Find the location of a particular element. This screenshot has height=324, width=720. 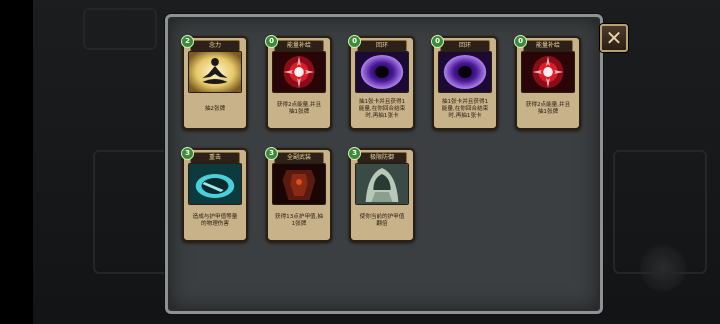

card-description: 使你当前的护甲值翻倍 is located at coordinates (382, 220).